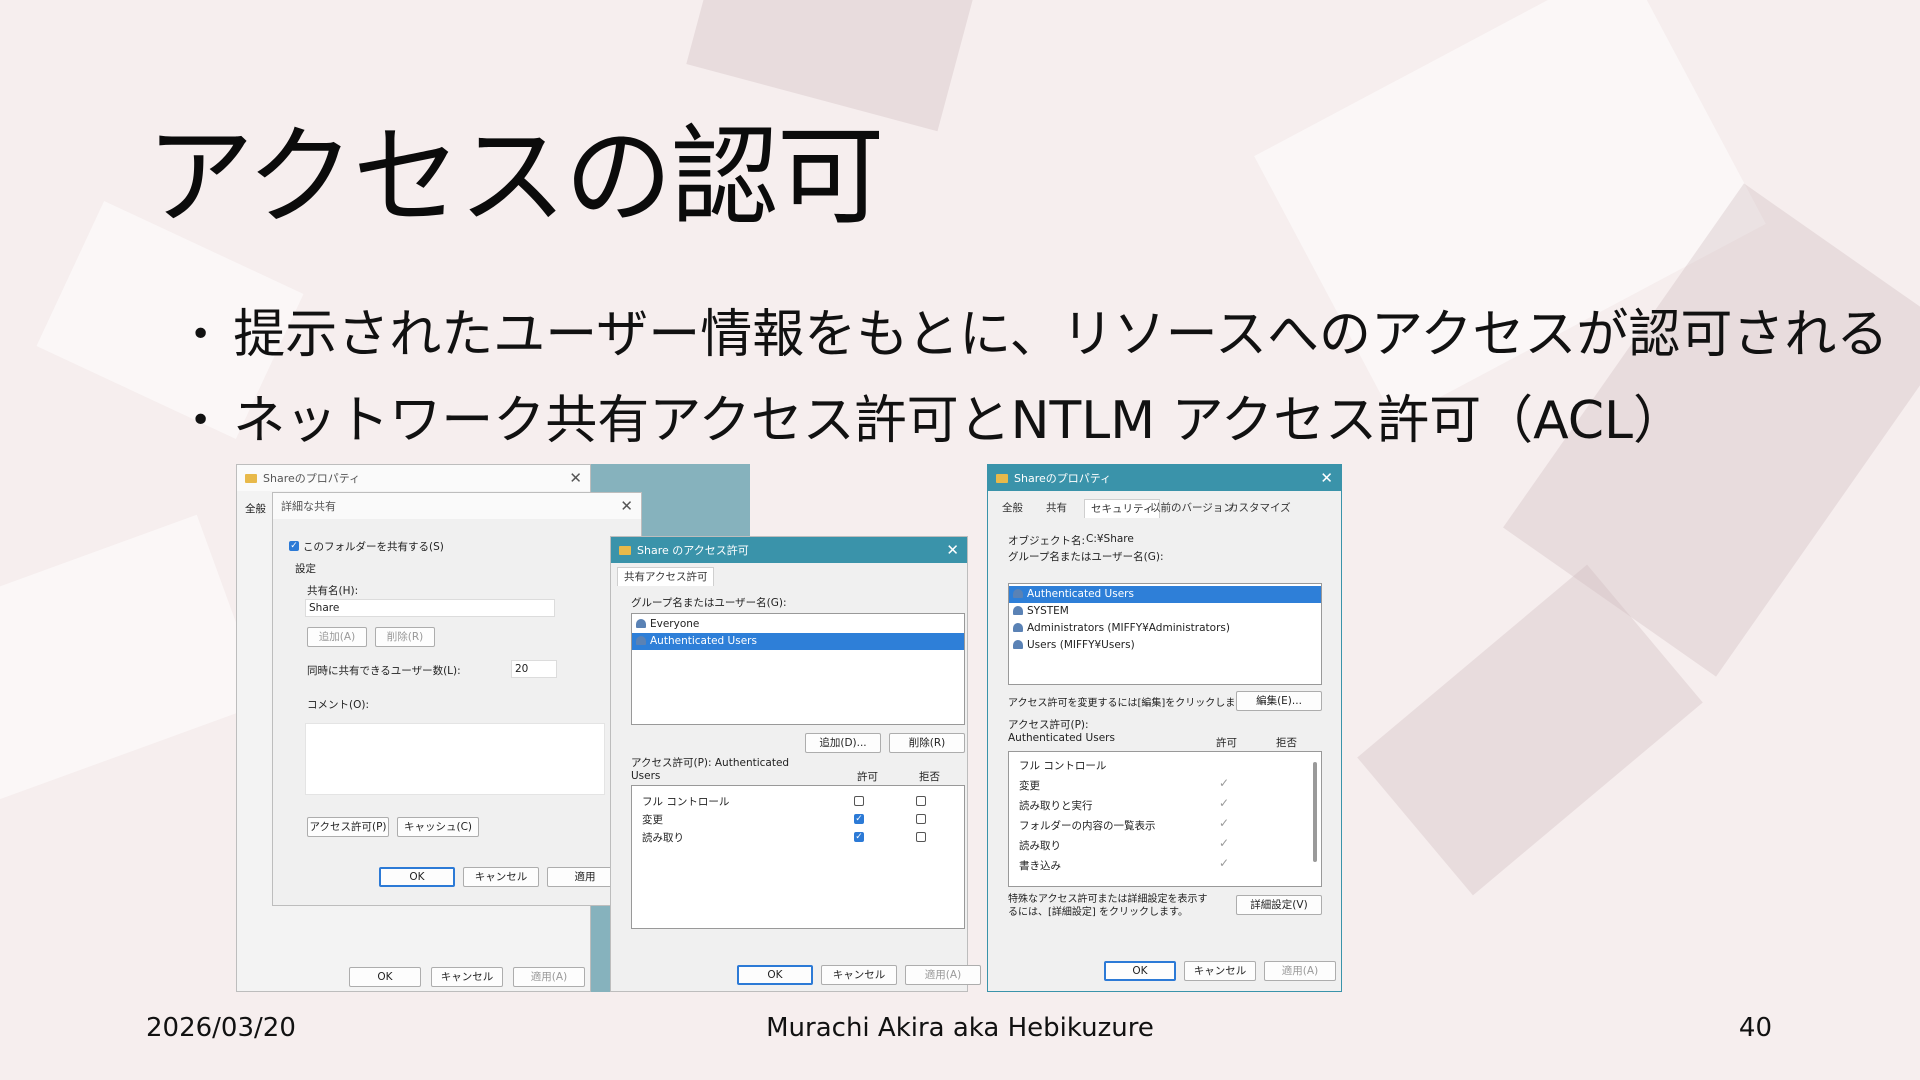  What do you see at coordinates (294, 546) in the screenshot?
I see `share-folder-checkbox: ✓` at bounding box center [294, 546].